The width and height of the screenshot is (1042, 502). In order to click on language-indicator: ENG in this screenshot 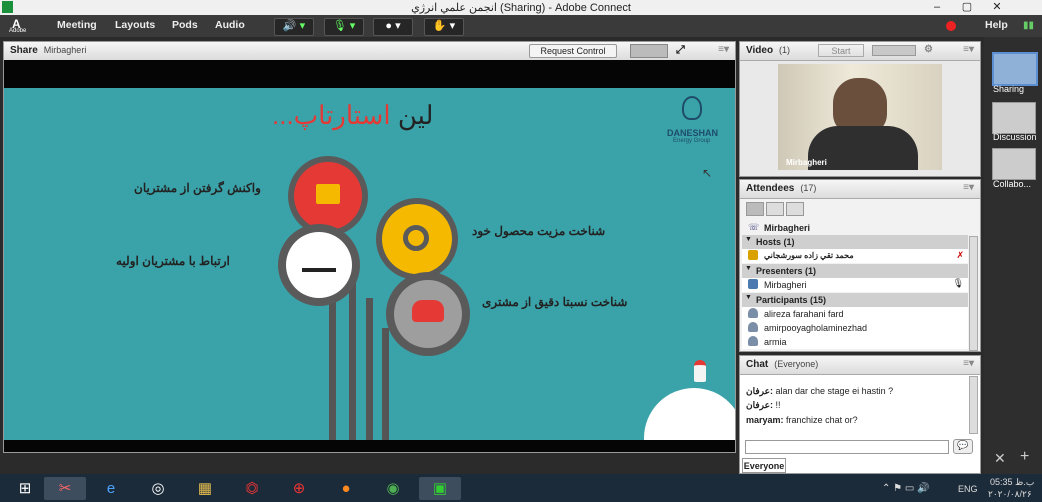, I will do `click(968, 489)`.